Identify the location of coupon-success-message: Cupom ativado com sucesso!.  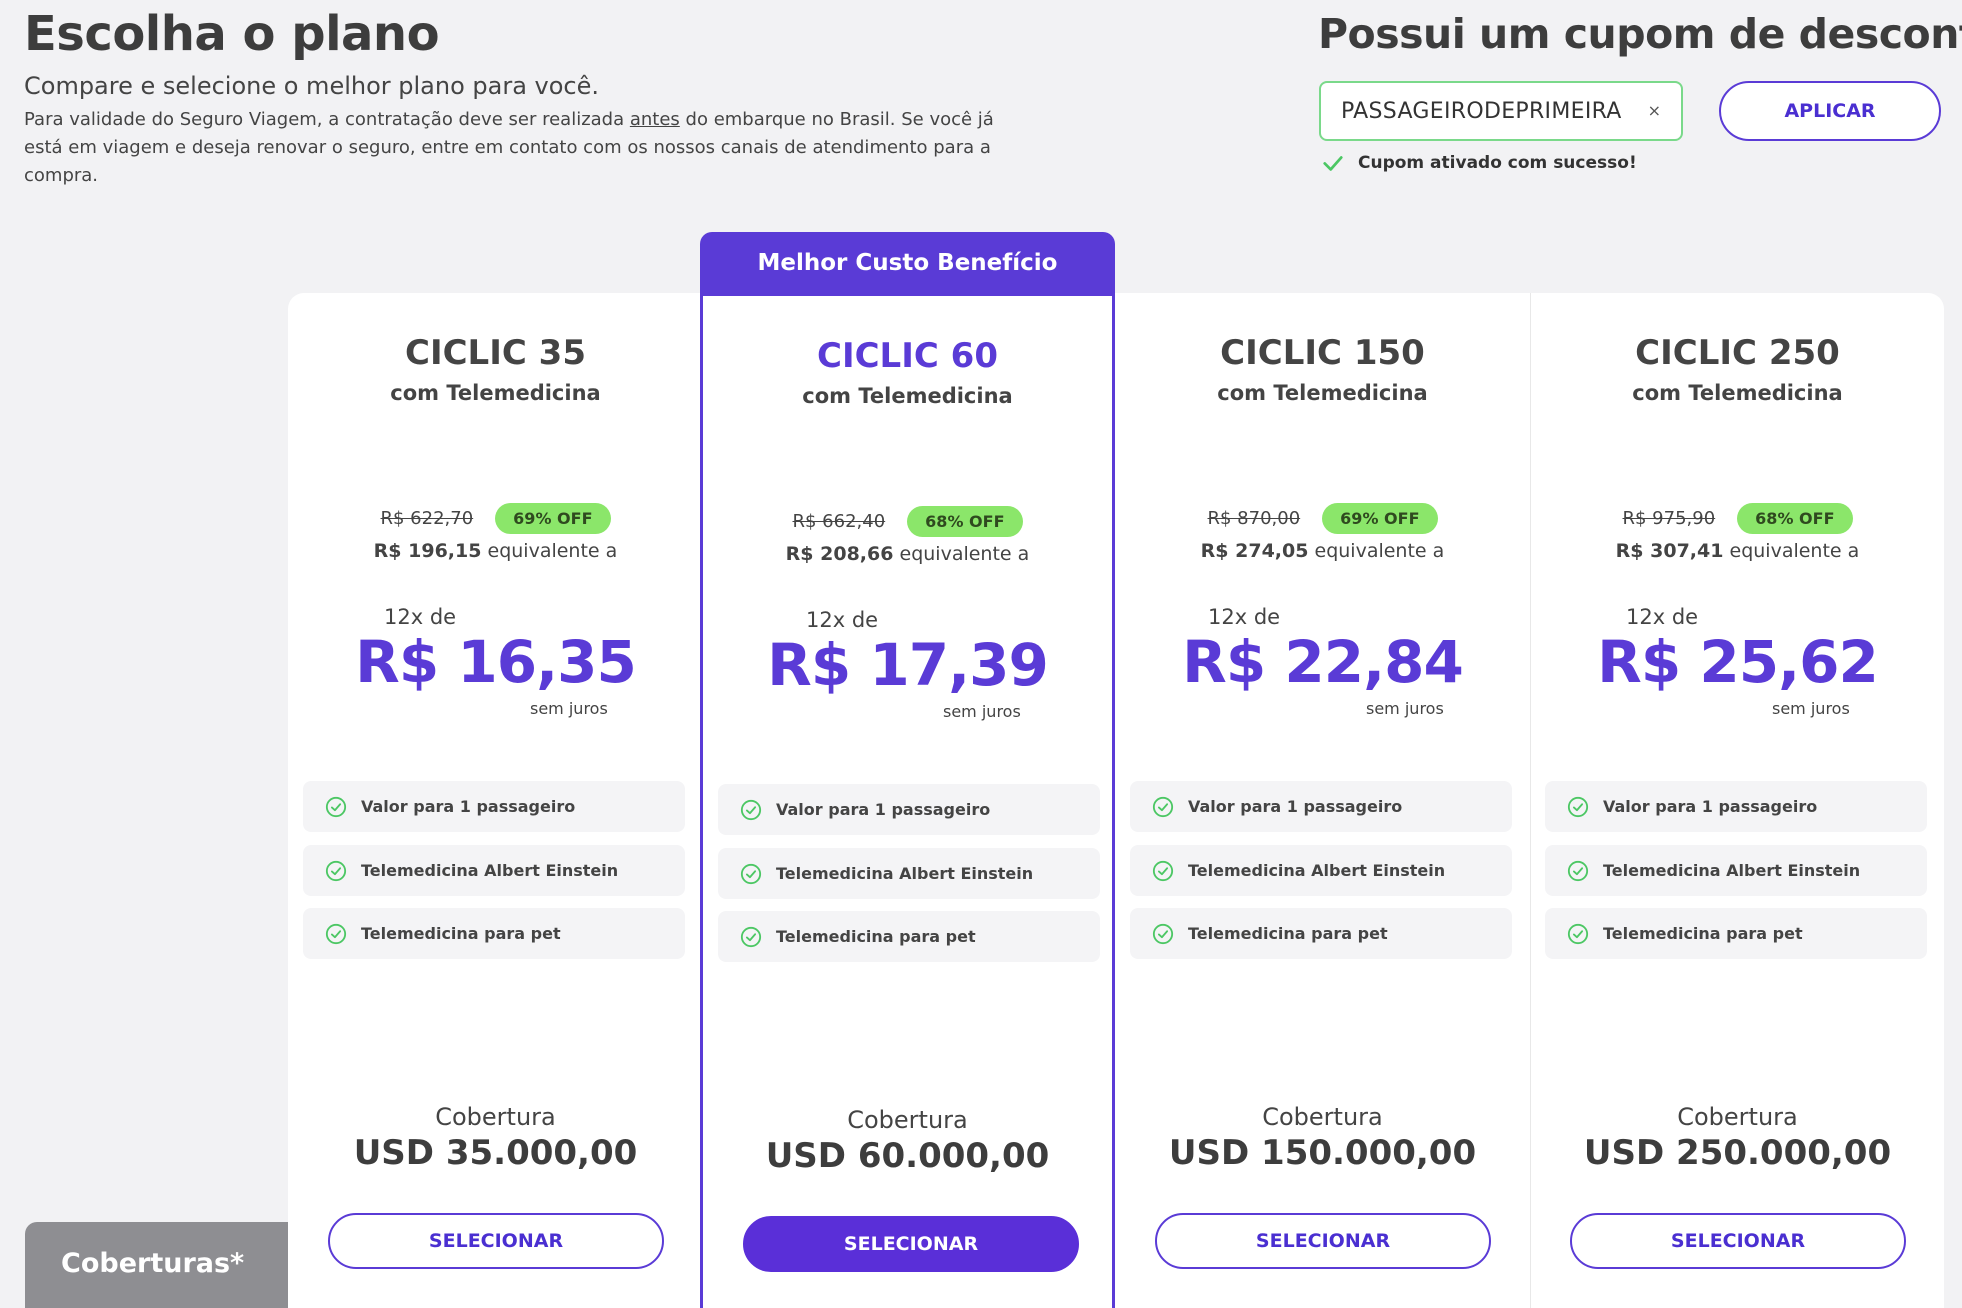
(1479, 163).